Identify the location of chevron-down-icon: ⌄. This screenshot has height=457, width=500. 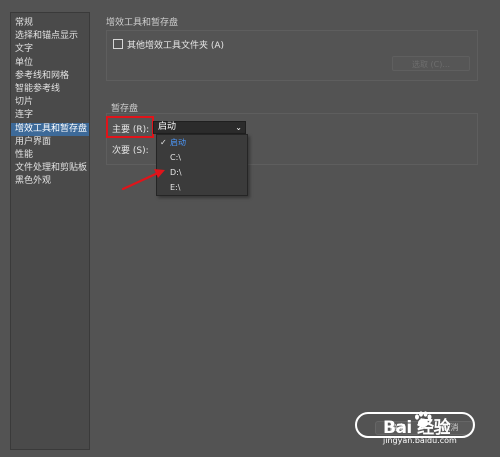
(238, 127).